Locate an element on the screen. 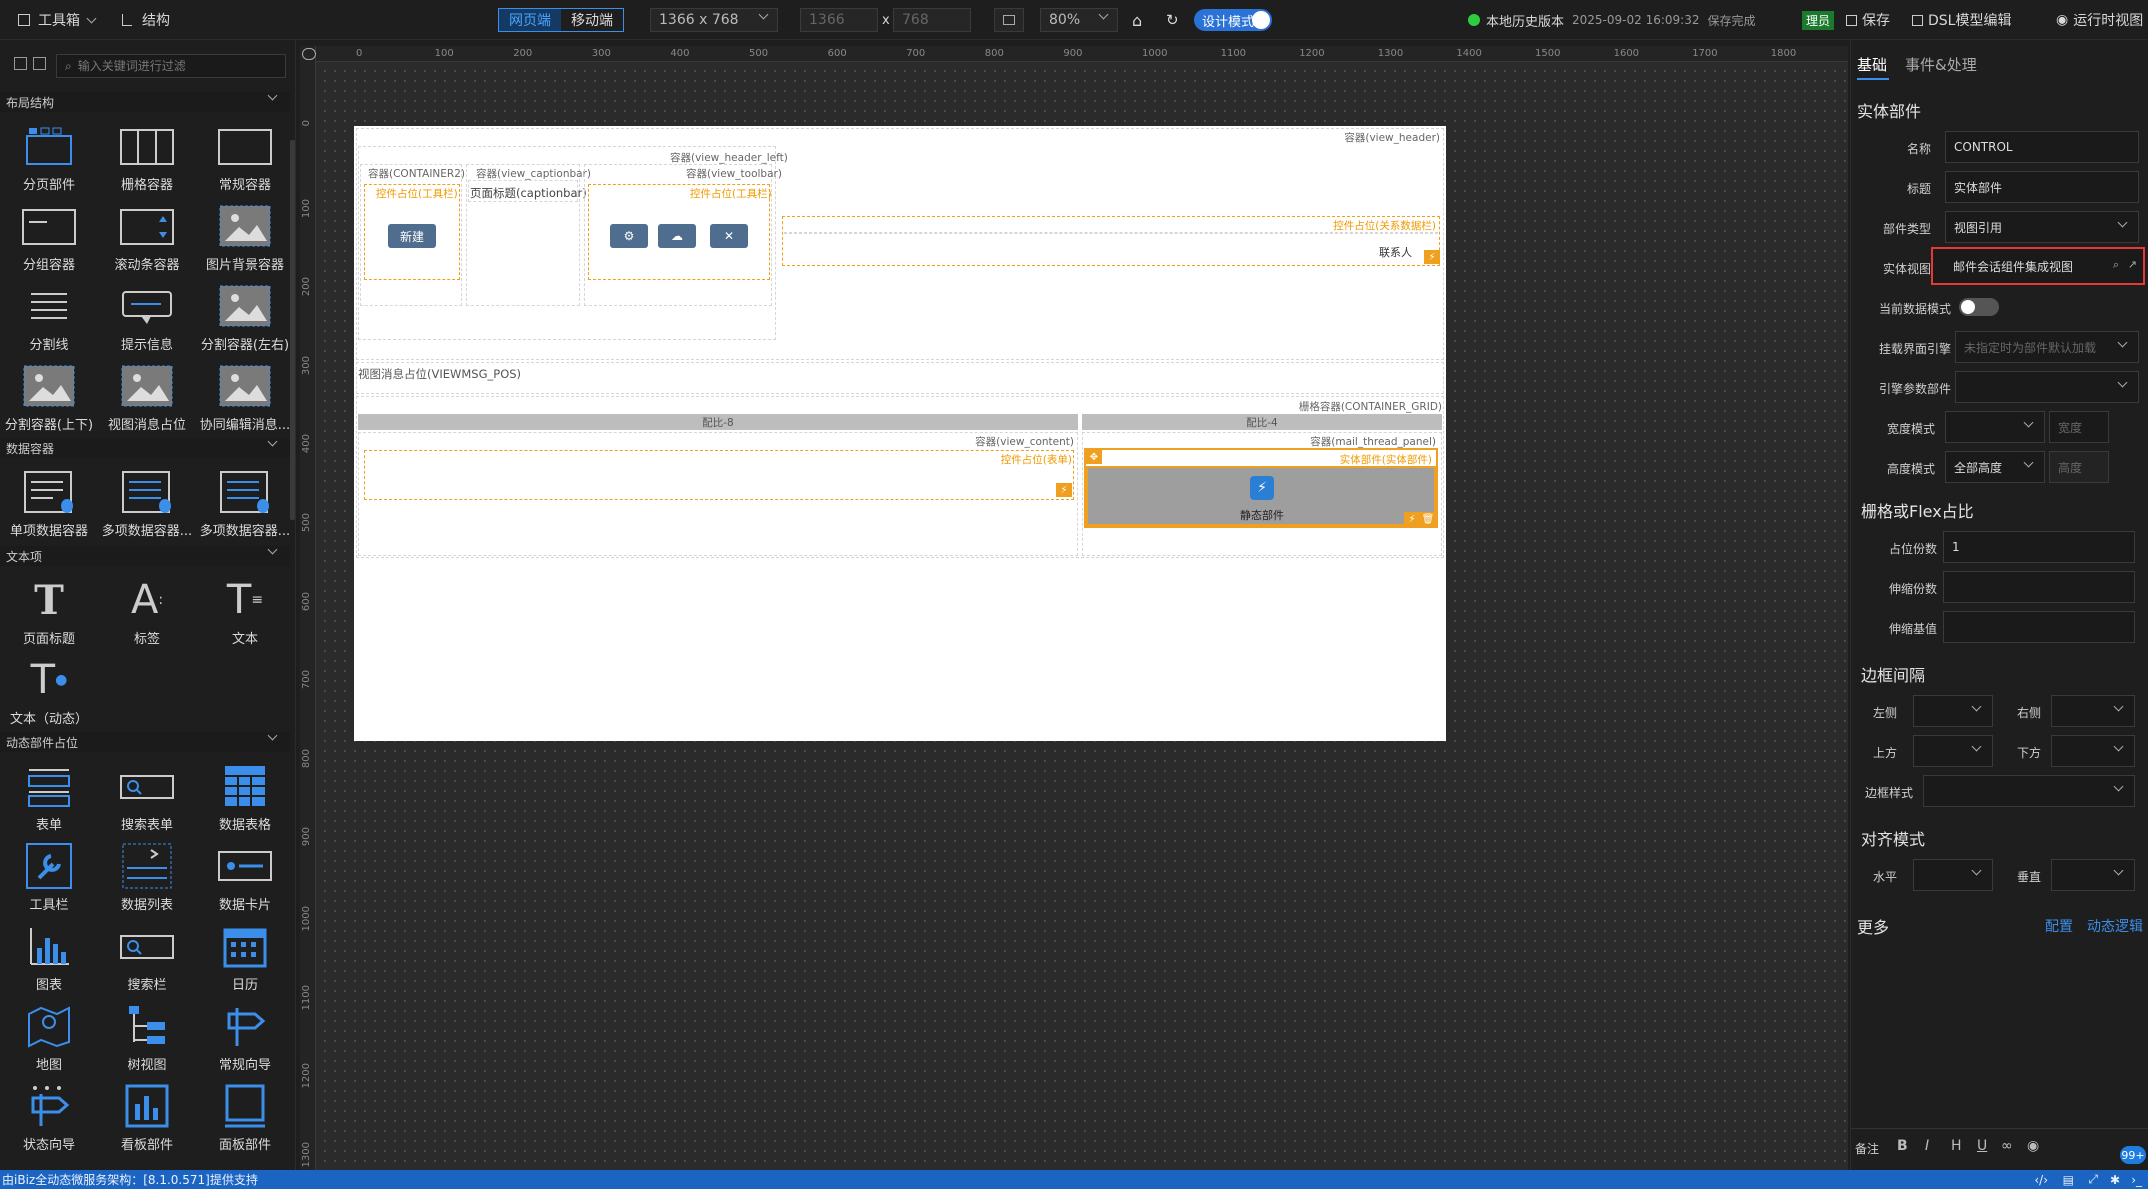  height-input: 768 is located at coordinates (932, 20).